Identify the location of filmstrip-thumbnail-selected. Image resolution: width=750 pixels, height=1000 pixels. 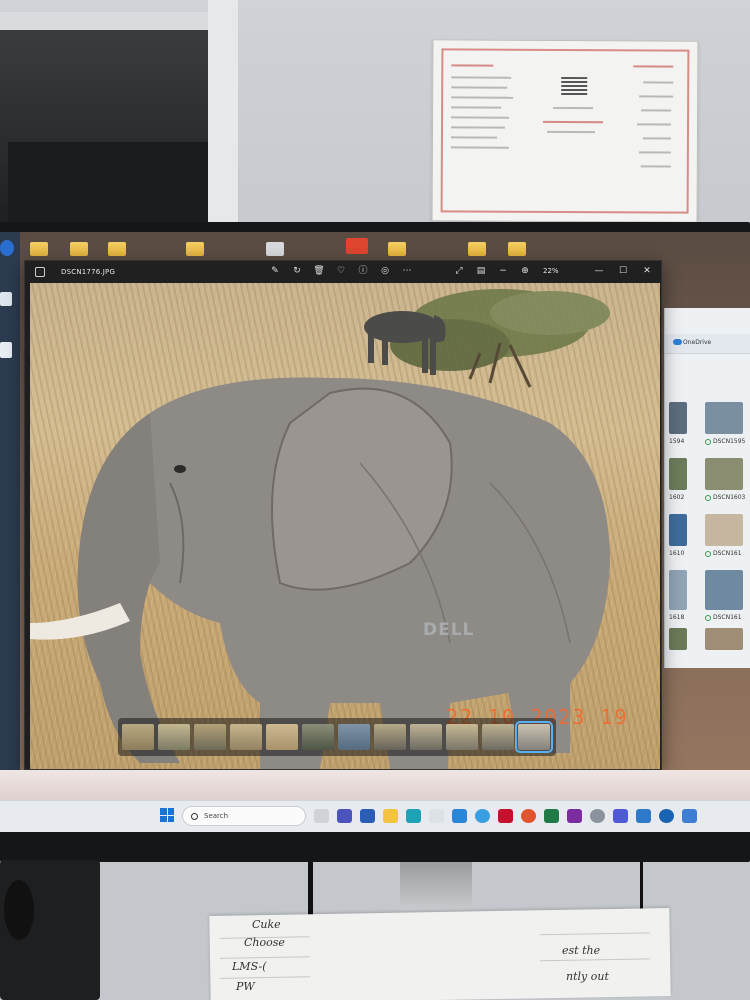
(534, 737).